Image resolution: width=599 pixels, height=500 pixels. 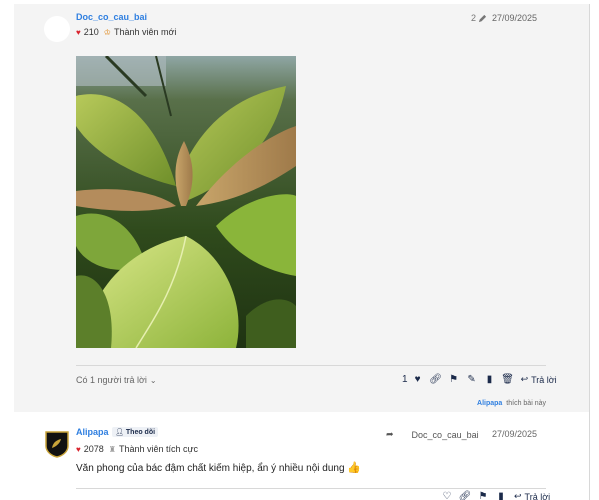 I want to click on post-1-date: 27/09/2025, so click(x=514, y=18).